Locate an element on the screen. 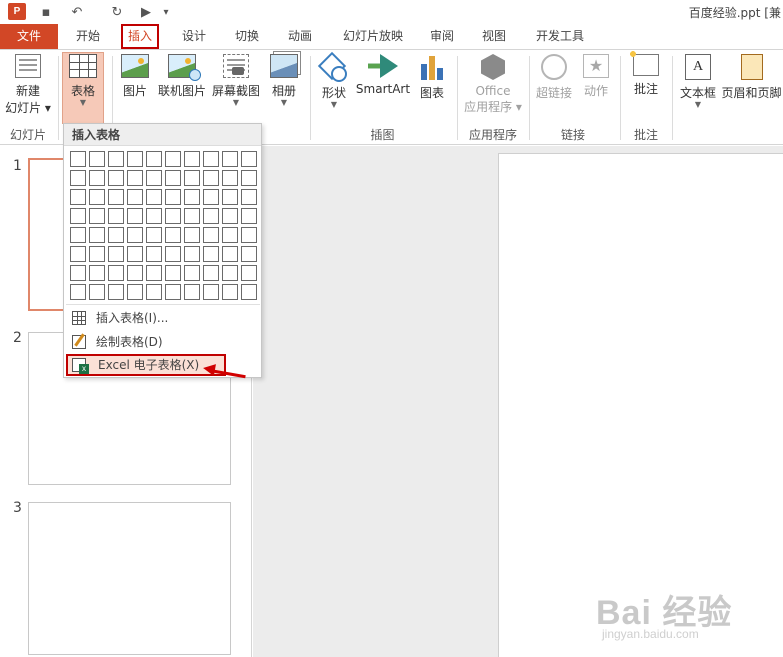  undo-icon: ↶ is located at coordinates (77, 12).